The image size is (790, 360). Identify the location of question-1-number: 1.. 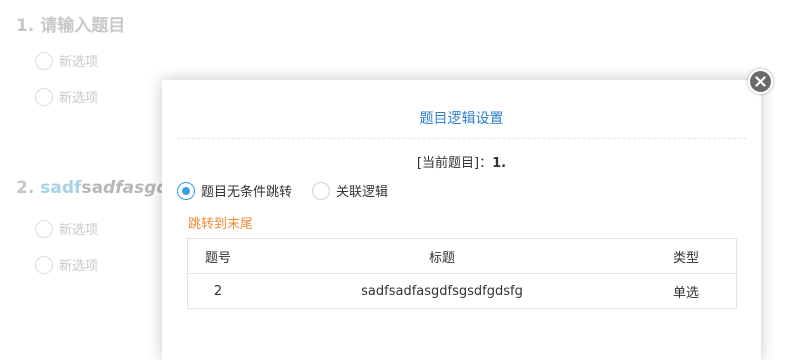
(25, 26).